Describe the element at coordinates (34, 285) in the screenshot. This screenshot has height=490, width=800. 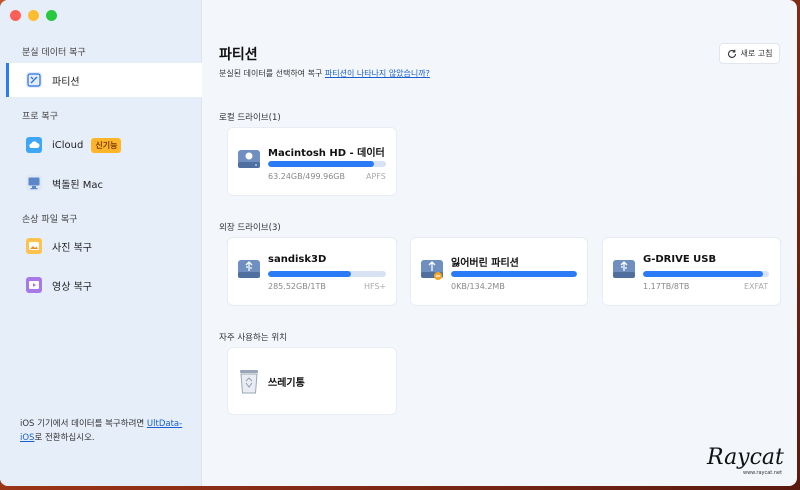
I see `video-icon` at that location.